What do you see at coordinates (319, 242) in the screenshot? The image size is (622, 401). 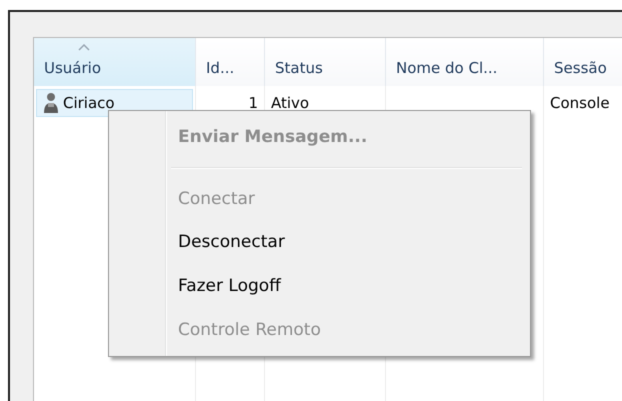 I see `menu-item: Desconectar` at bounding box center [319, 242].